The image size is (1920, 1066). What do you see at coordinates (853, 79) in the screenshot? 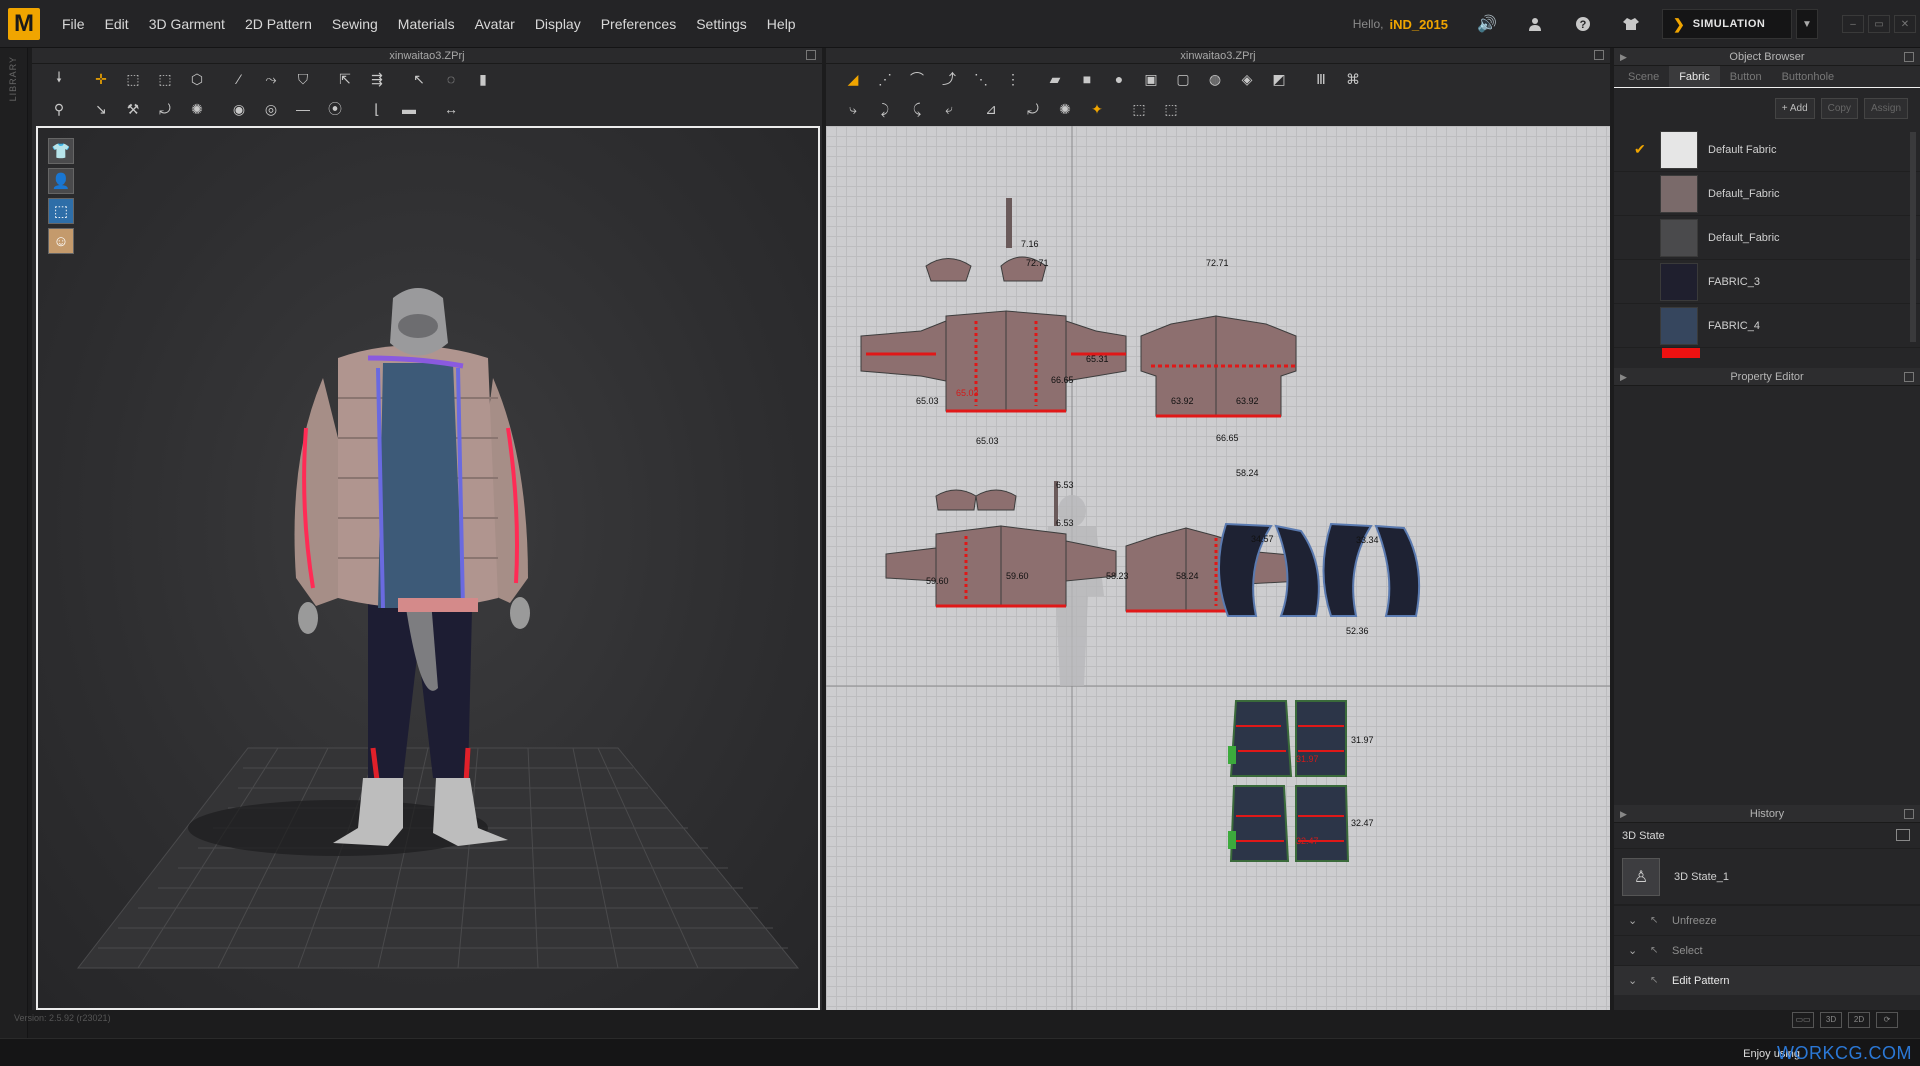
I see `transform-pattern-icon: ◢` at bounding box center [853, 79].